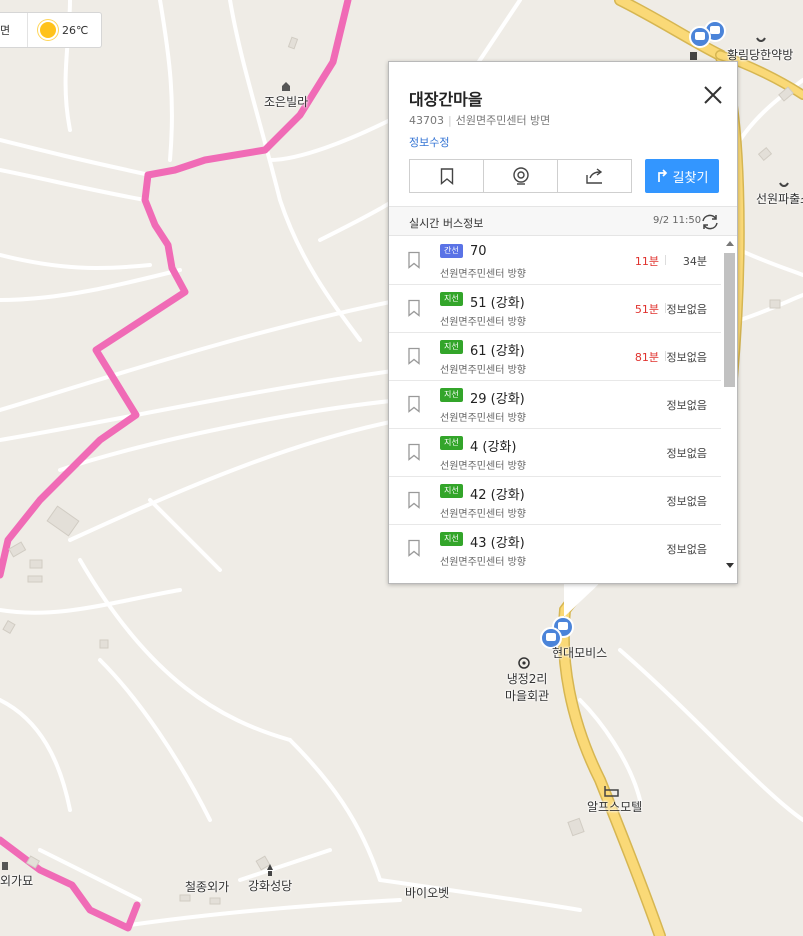 Image resolution: width=803 pixels, height=936 pixels. What do you see at coordinates (713, 95) in the screenshot?
I see `close-icon` at bounding box center [713, 95].